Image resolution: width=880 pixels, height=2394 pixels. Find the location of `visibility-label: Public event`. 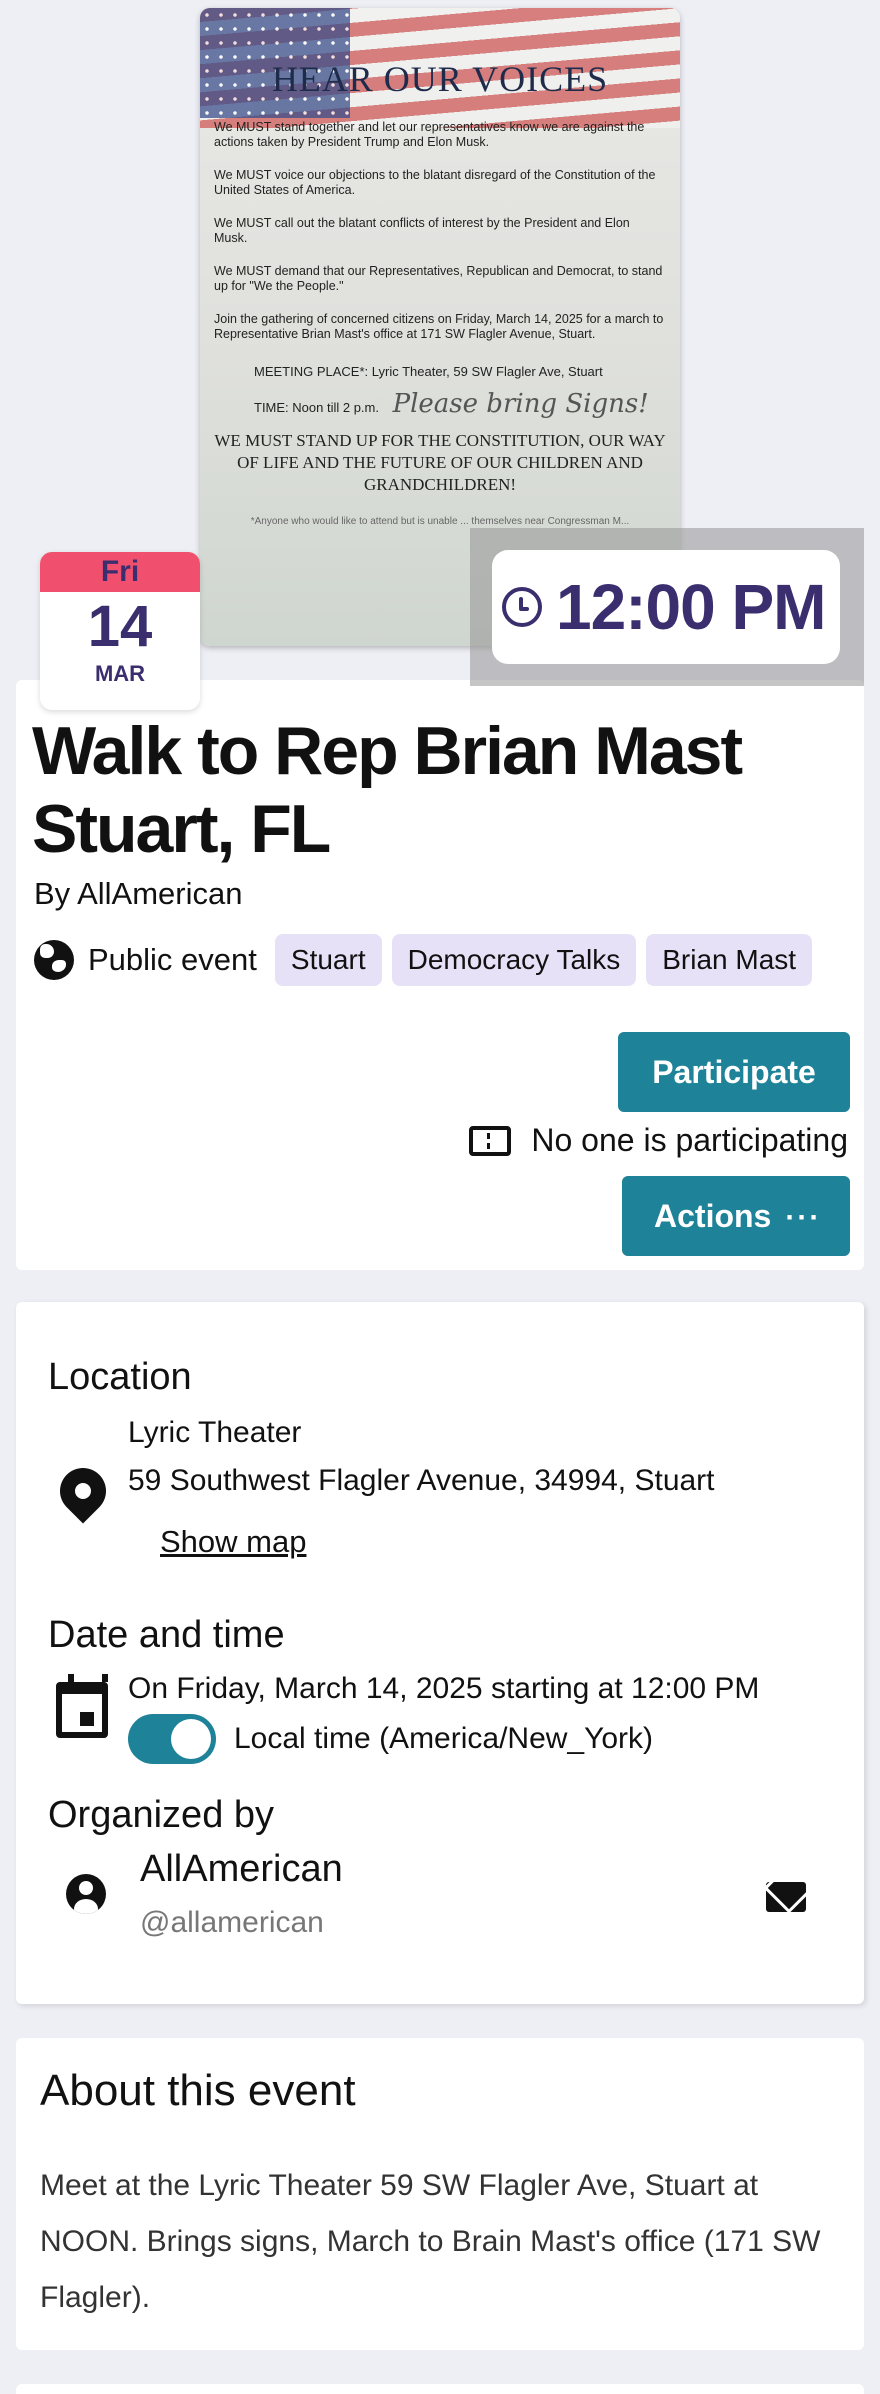

visibility-label: Public event is located at coordinates (172, 959).